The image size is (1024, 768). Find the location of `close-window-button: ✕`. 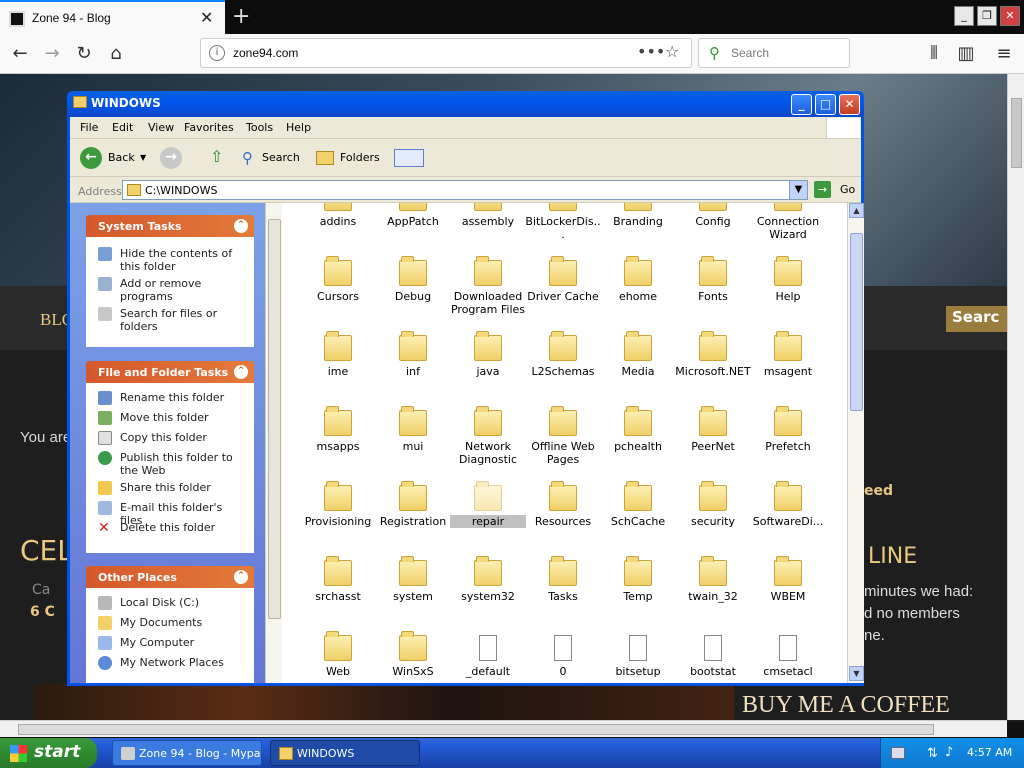

close-window-button: ✕ is located at coordinates (1010, 16).